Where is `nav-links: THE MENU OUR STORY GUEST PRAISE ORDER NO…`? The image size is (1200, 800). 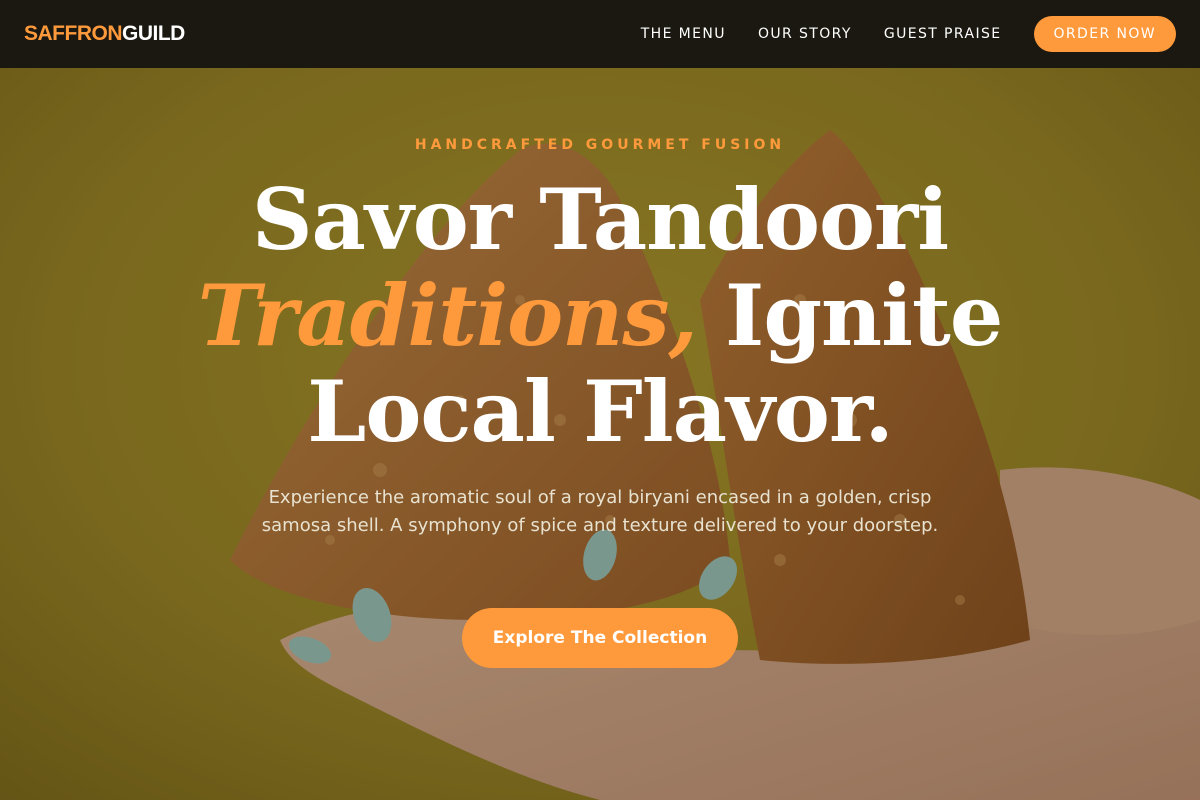
nav-links: THE MENU OUR STORY GUEST PRAISE ORDER NO… is located at coordinates (908, 34).